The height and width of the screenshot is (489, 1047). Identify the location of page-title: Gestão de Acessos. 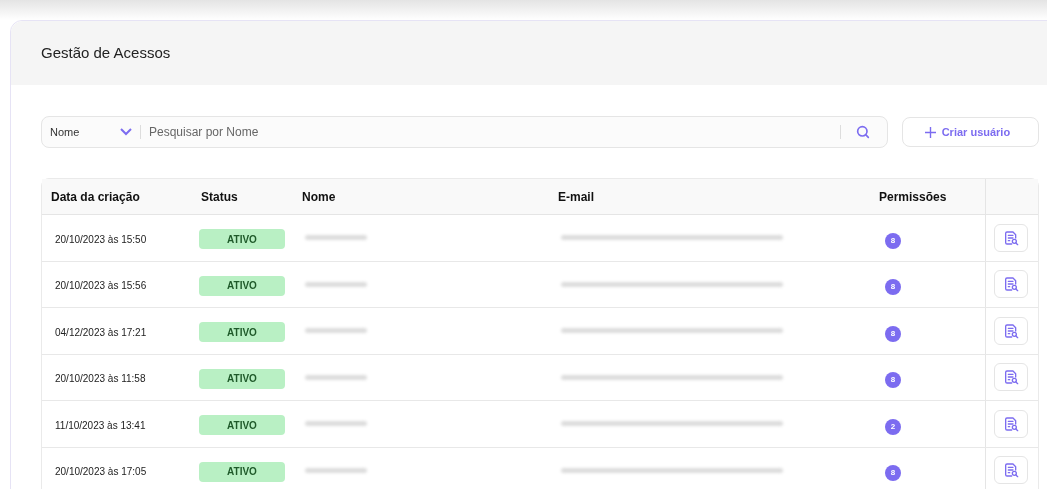
(106, 52).